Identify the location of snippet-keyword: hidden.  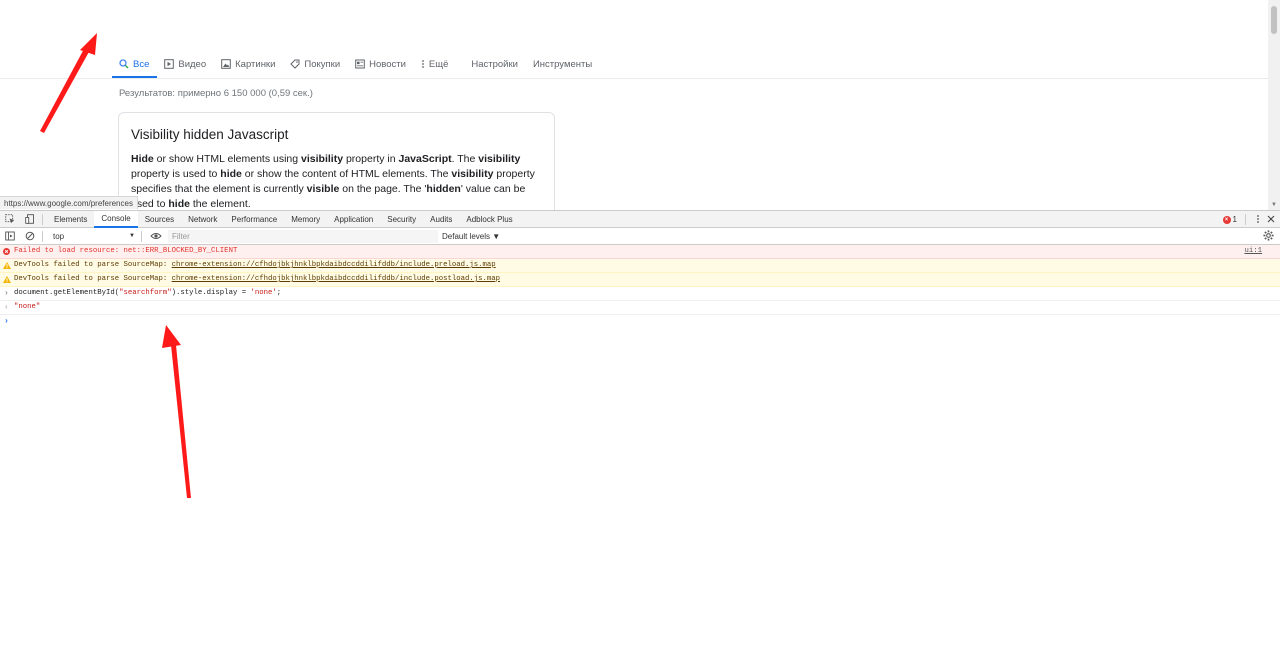
(443, 189).